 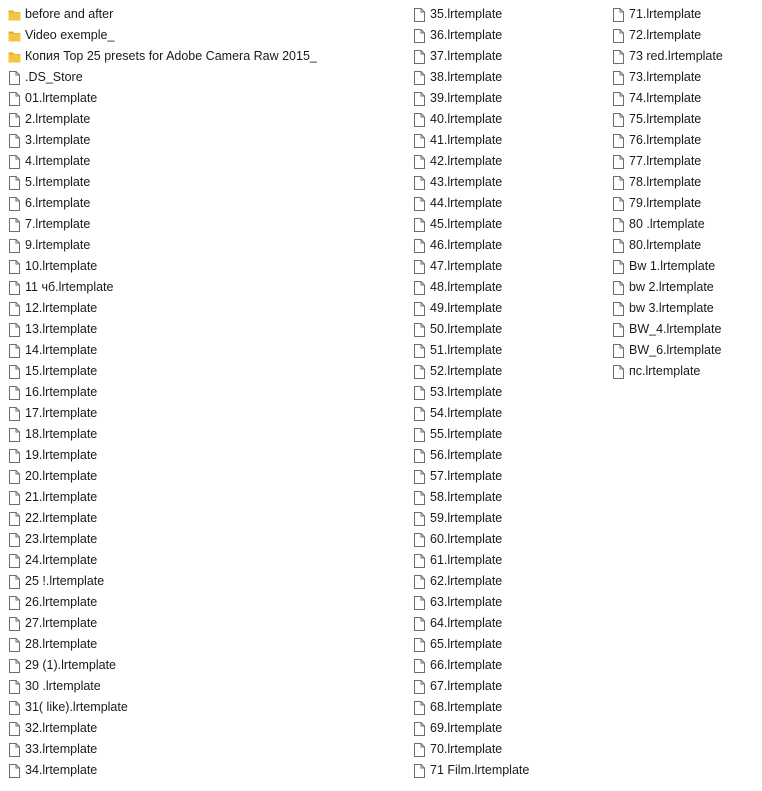 What do you see at coordinates (508, 707) in the screenshot?
I see `file-item: 68.lrtemplate` at bounding box center [508, 707].